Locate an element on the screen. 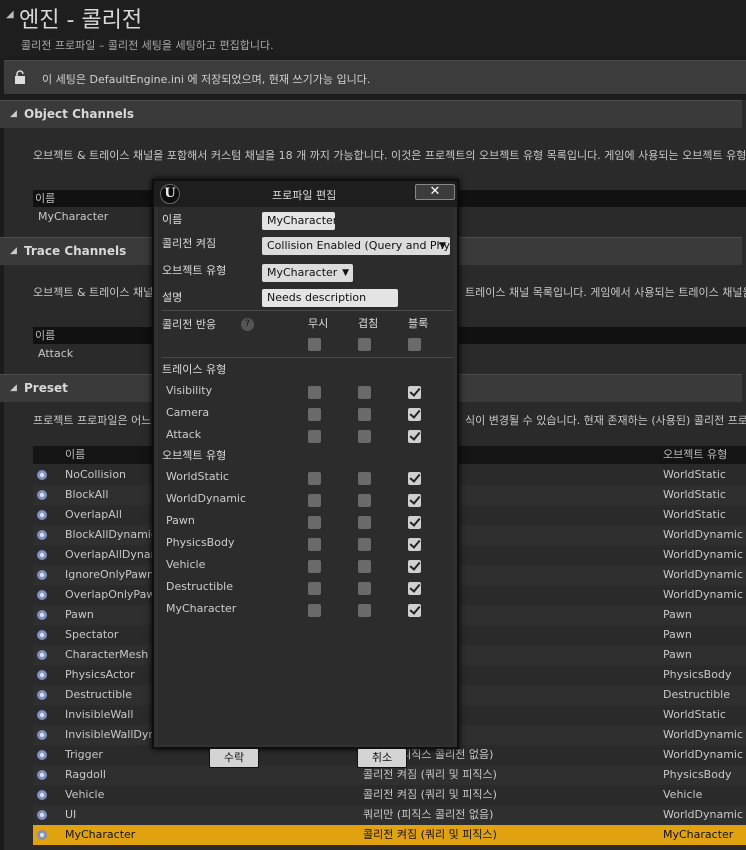 Image resolution: width=746 pixels, height=850 pixels. object-type-value: MyCharacter is located at coordinates (302, 272).